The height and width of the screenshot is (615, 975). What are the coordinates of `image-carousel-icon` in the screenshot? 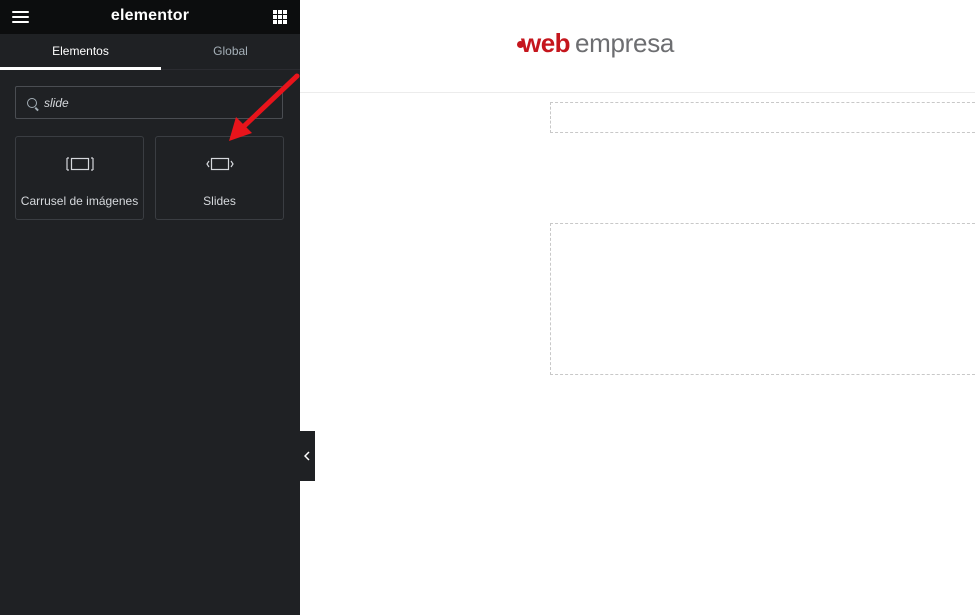 It's located at (79, 166).